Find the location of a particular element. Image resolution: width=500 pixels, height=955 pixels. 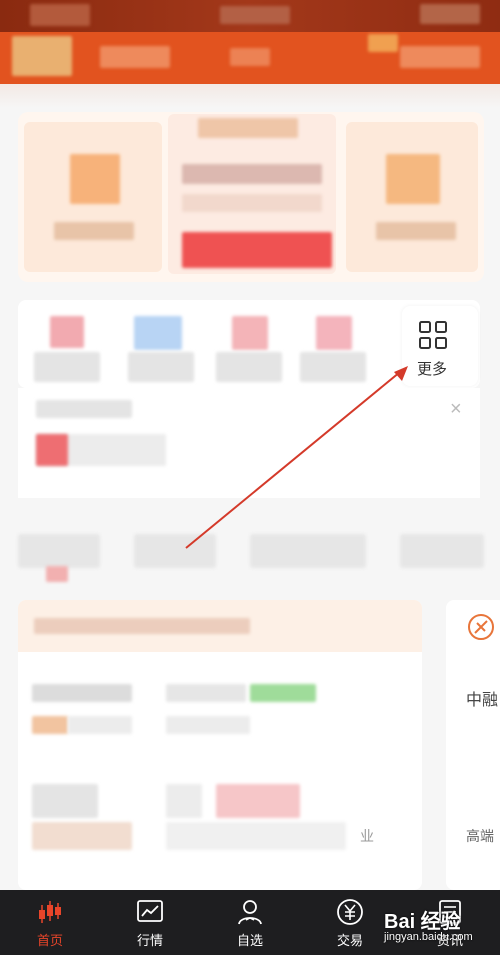

compass-icon is located at coordinates (481, 627).